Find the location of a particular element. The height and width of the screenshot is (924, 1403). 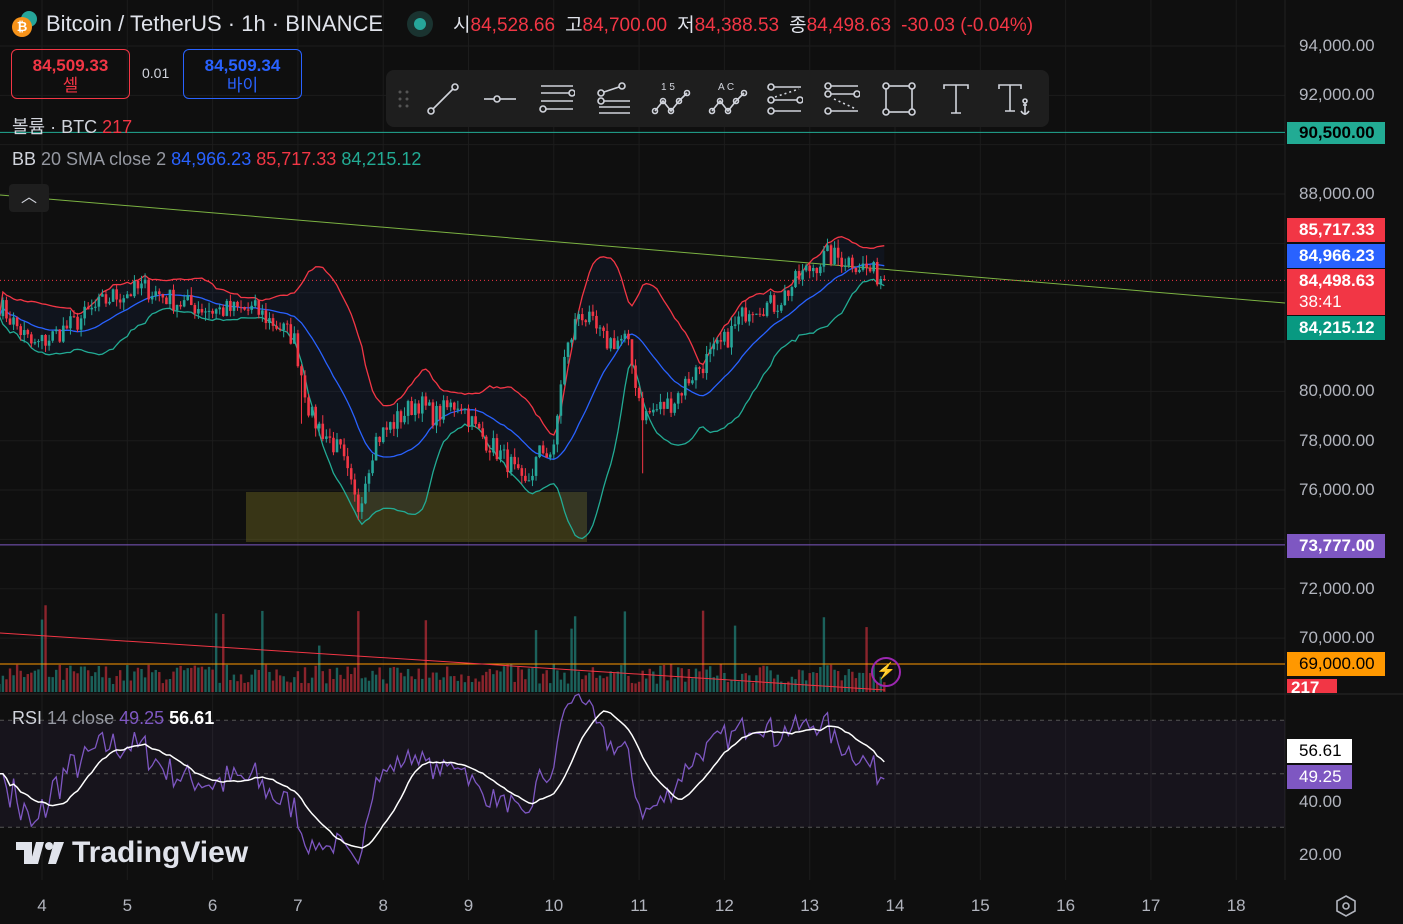

time-axis-label: 13 is located at coordinates (810, 905).